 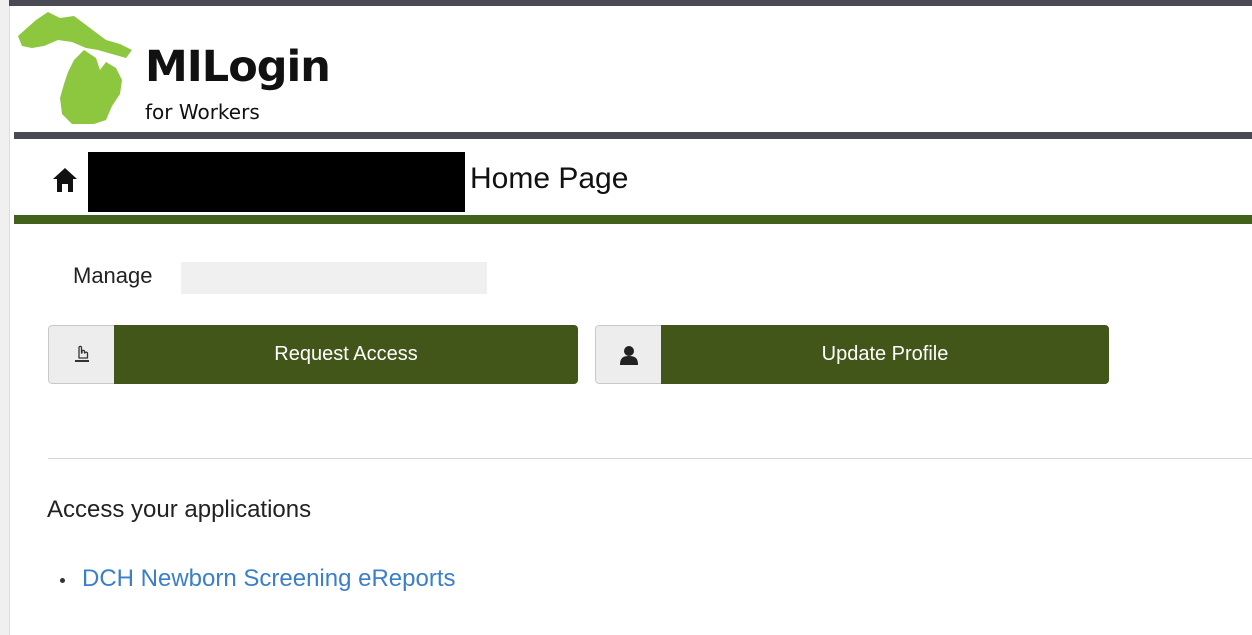 What do you see at coordinates (113, 275) in the screenshot?
I see `manage-label: Manage` at bounding box center [113, 275].